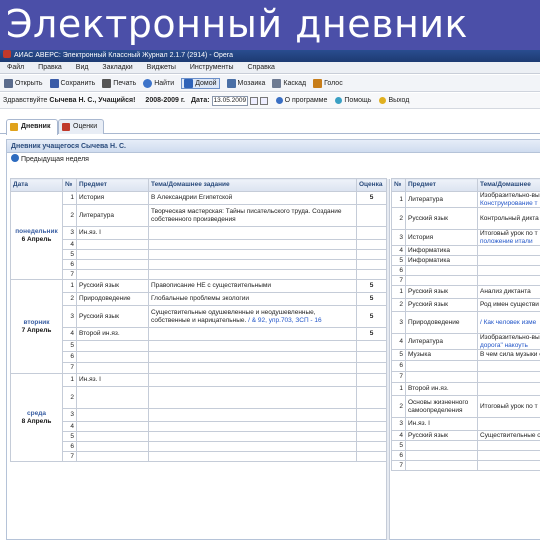  I want to click on date-input: 13.05.2009, so click(229, 100).